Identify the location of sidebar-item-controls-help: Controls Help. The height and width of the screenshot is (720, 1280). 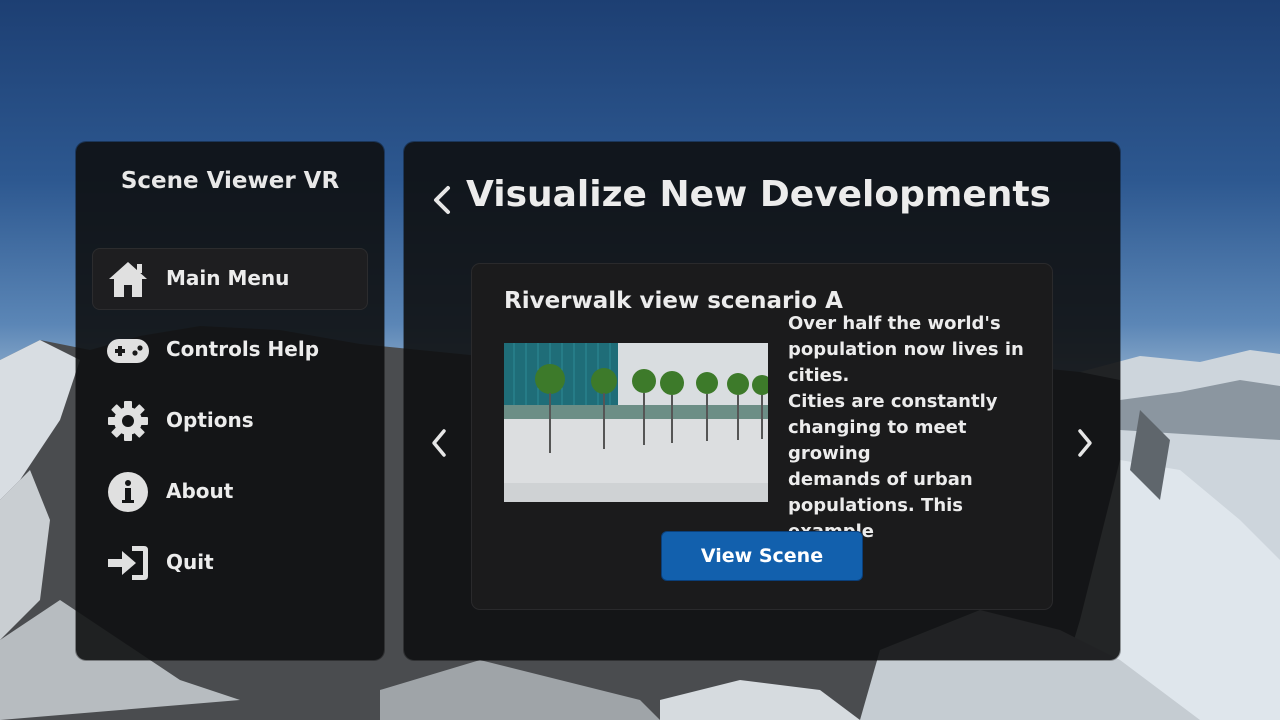
(230, 350).